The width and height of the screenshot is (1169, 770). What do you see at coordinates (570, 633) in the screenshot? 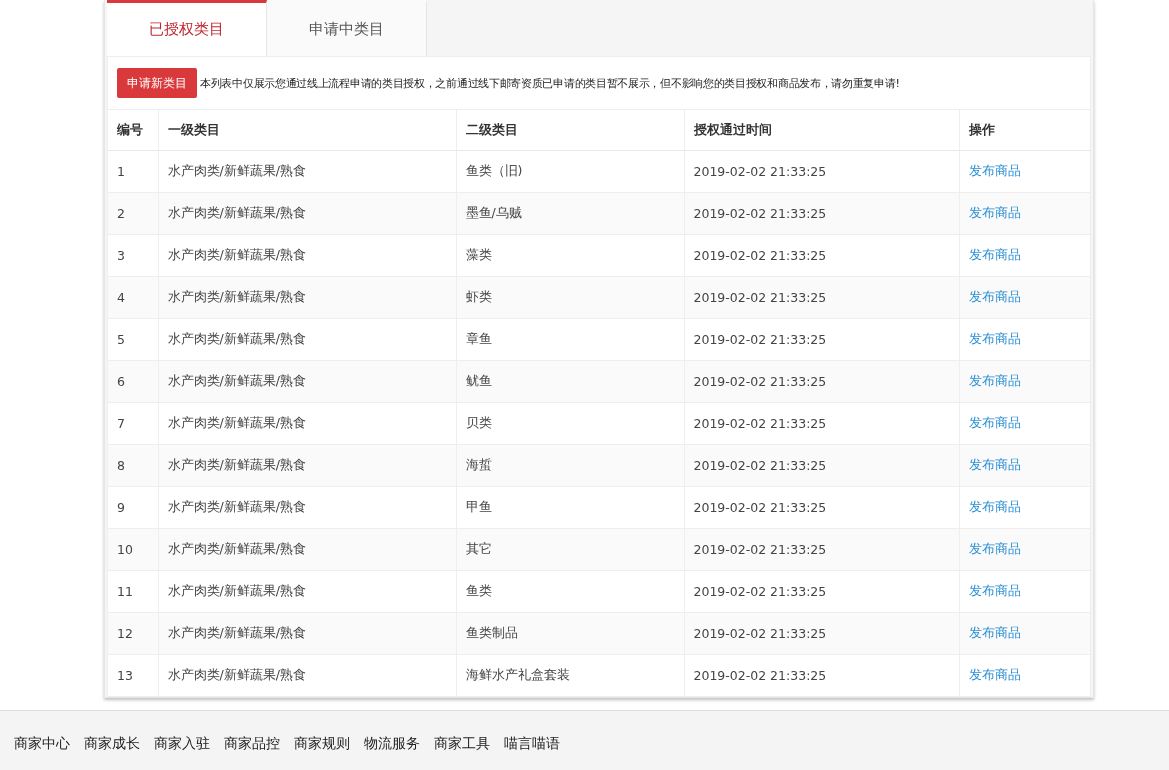
I see `table-cell: 鱼类制品` at bounding box center [570, 633].